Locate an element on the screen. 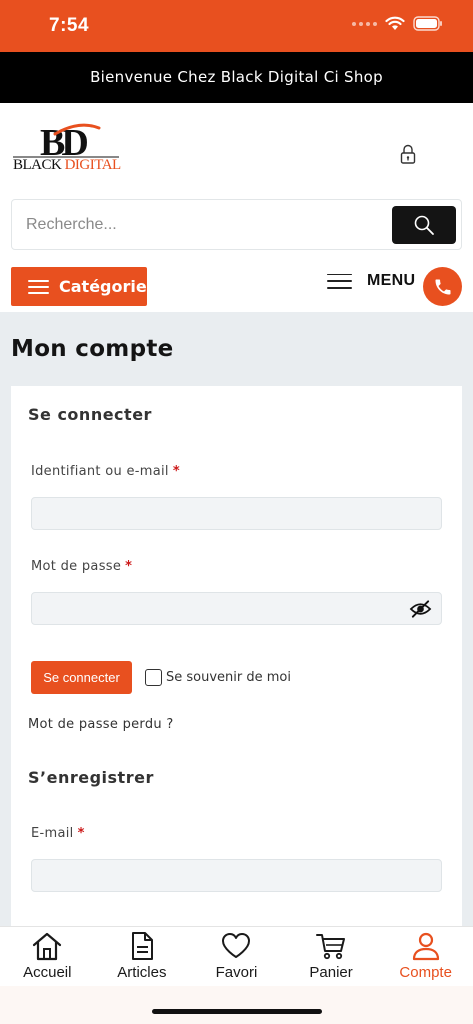 This screenshot has width=473, height=1024. status-icons is located at coordinates (397, 23).